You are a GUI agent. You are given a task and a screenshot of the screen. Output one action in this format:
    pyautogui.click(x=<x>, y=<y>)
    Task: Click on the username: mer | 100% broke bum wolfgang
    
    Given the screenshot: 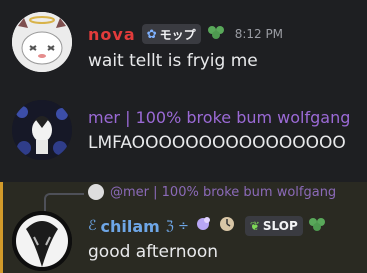 What is the action you would take?
    pyautogui.click(x=219, y=117)
    